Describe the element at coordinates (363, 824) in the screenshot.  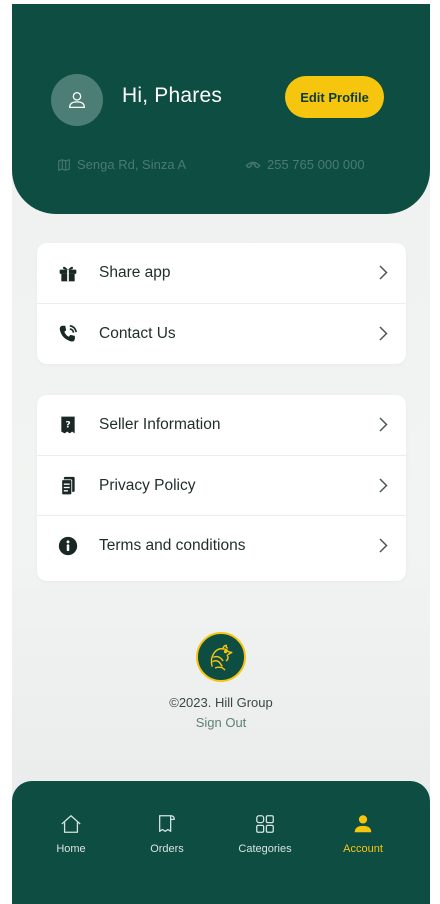
I see `user-icon` at that location.